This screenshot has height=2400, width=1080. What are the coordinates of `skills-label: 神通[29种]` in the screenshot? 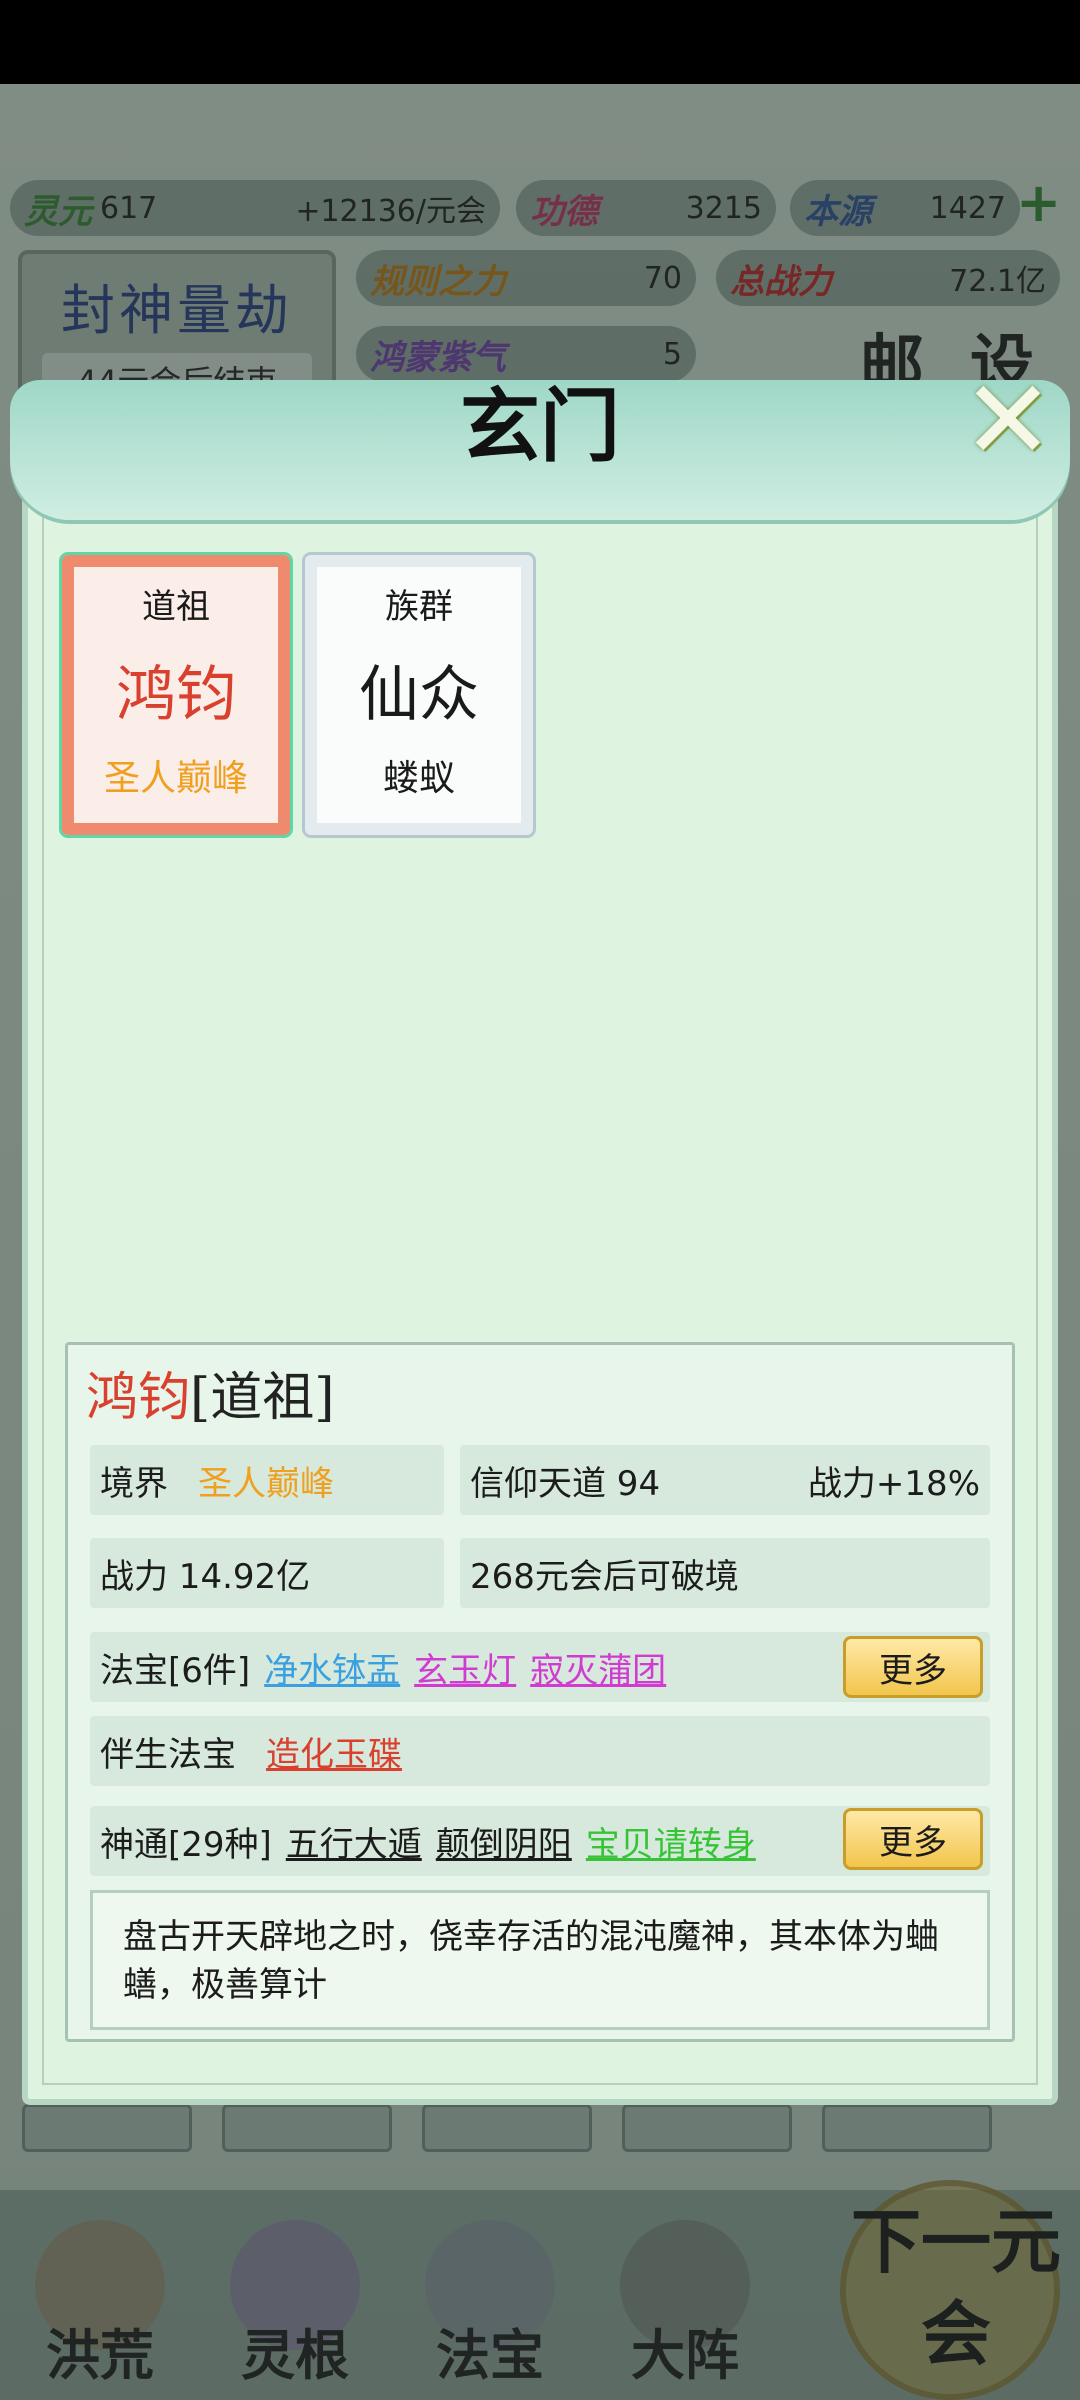 It's located at (186, 1844).